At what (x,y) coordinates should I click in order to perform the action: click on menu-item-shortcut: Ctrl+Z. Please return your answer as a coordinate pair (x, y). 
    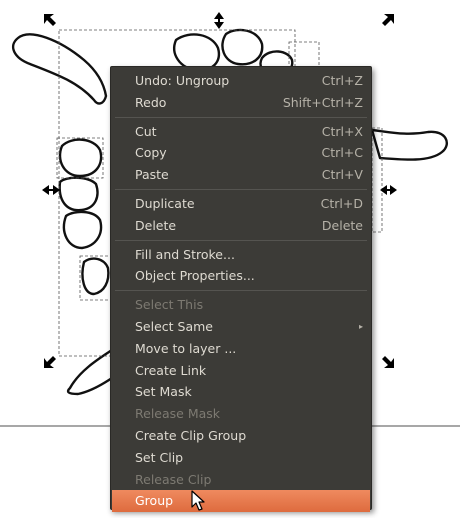
    Looking at the image, I should click on (342, 80).